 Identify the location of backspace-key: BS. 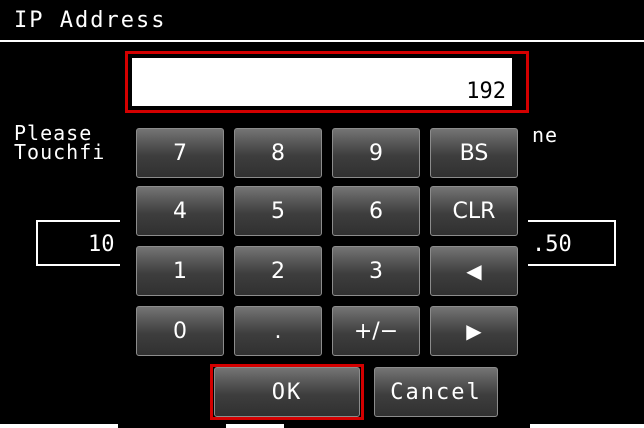
(474, 153).